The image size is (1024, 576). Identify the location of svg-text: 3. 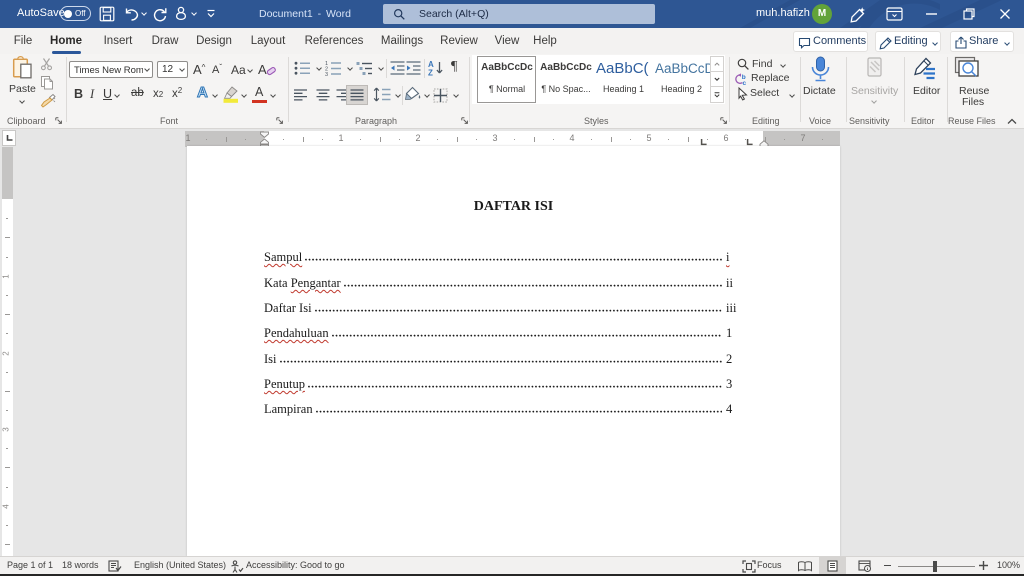
(326, 75).